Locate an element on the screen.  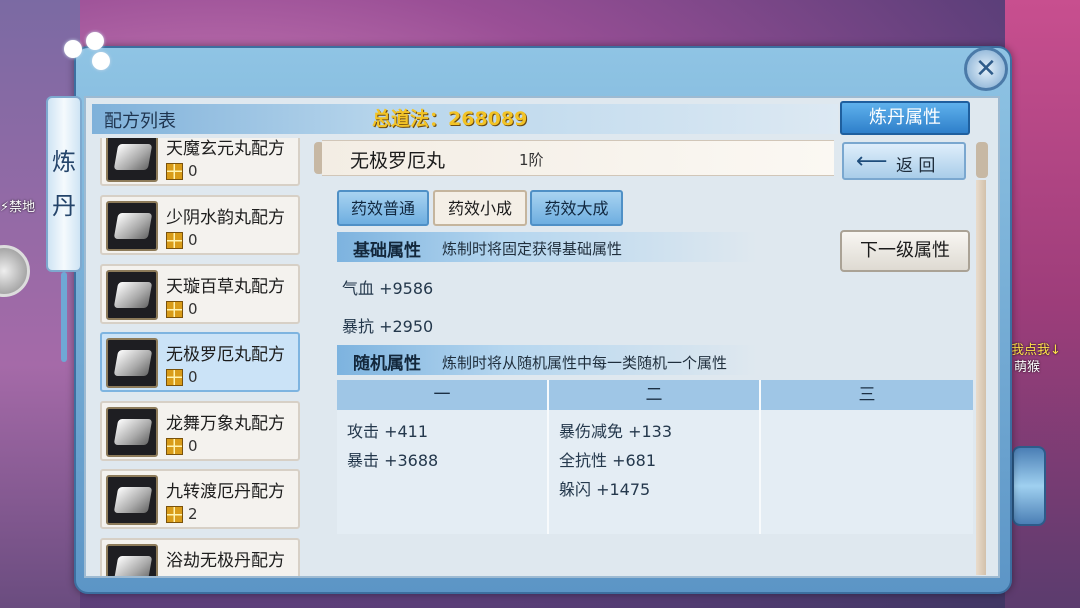
column-header-2: 二 is located at coordinates (654, 395).